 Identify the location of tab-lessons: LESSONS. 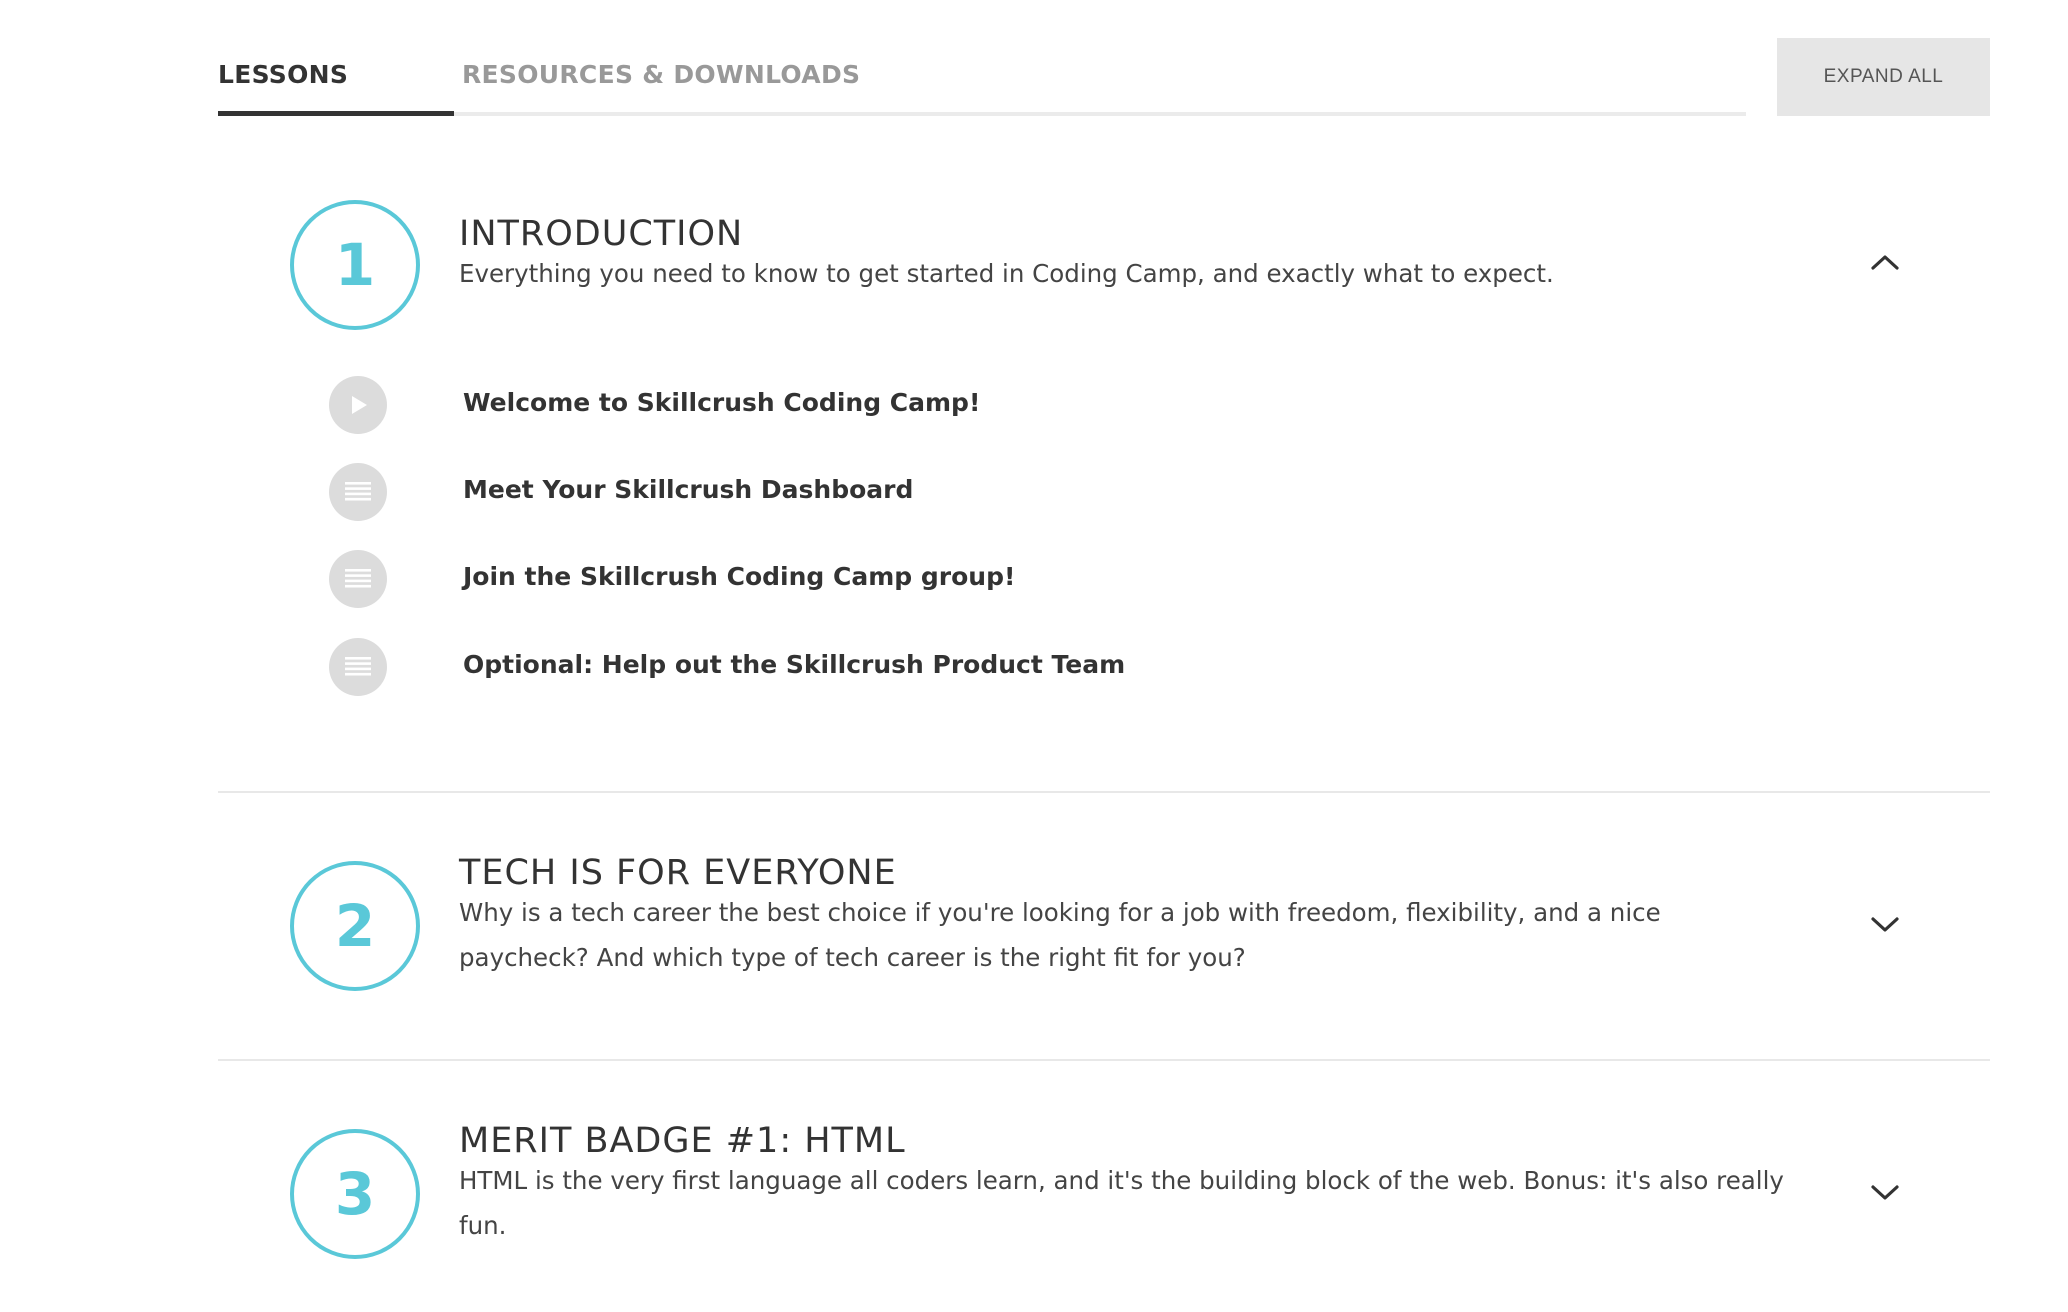
(283, 74).